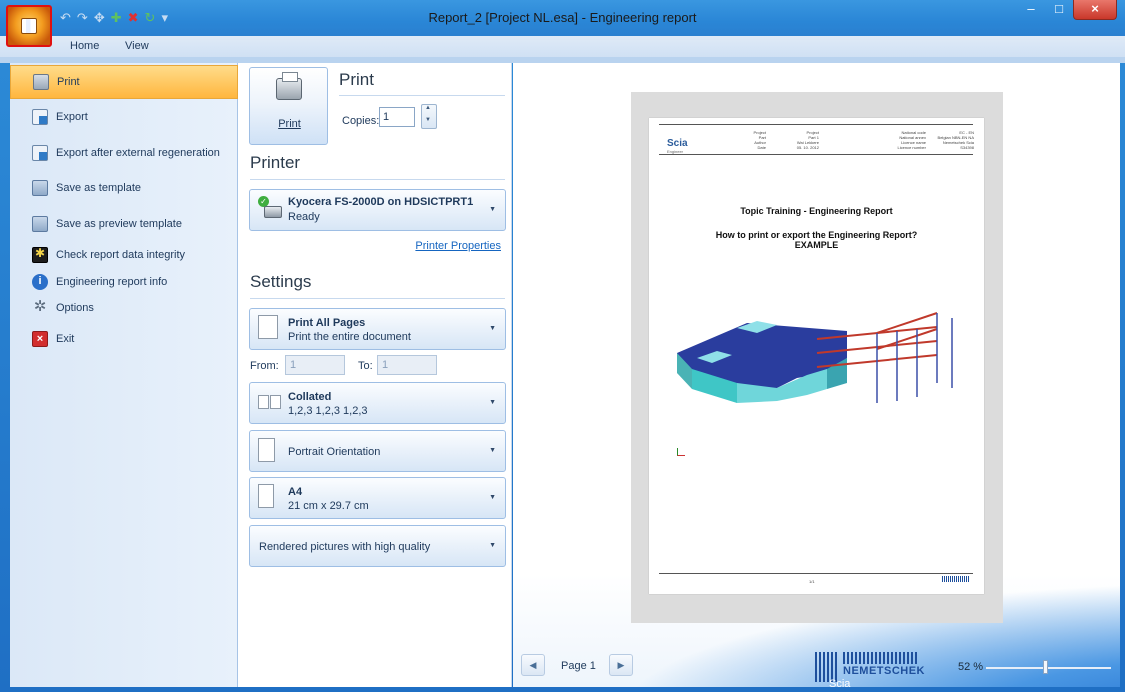 This screenshot has height=692, width=1125. Describe the element at coordinates (381, 202) in the screenshot. I see `printer-name: Kyocera FS-2000D on HDSICTPRT1` at that location.